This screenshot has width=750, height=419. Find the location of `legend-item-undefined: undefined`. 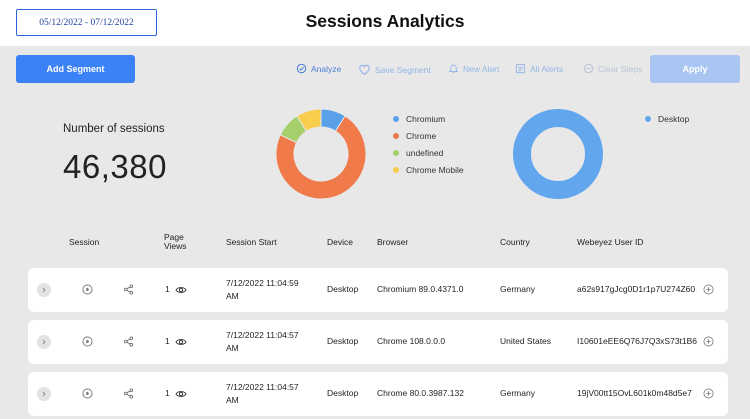

legend-item-undefined: undefined is located at coordinates (428, 152).